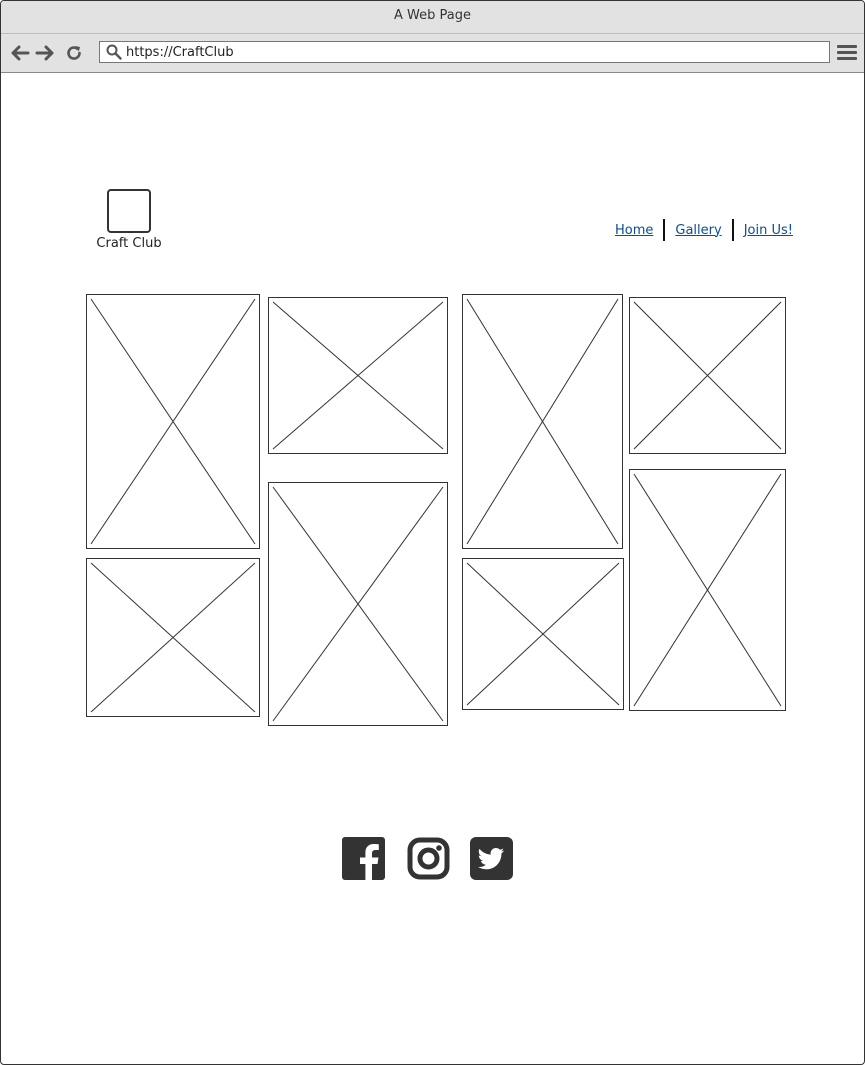 This screenshot has width=865, height=1065. What do you see at coordinates (129, 211) in the screenshot?
I see `logo-placeholder` at bounding box center [129, 211].